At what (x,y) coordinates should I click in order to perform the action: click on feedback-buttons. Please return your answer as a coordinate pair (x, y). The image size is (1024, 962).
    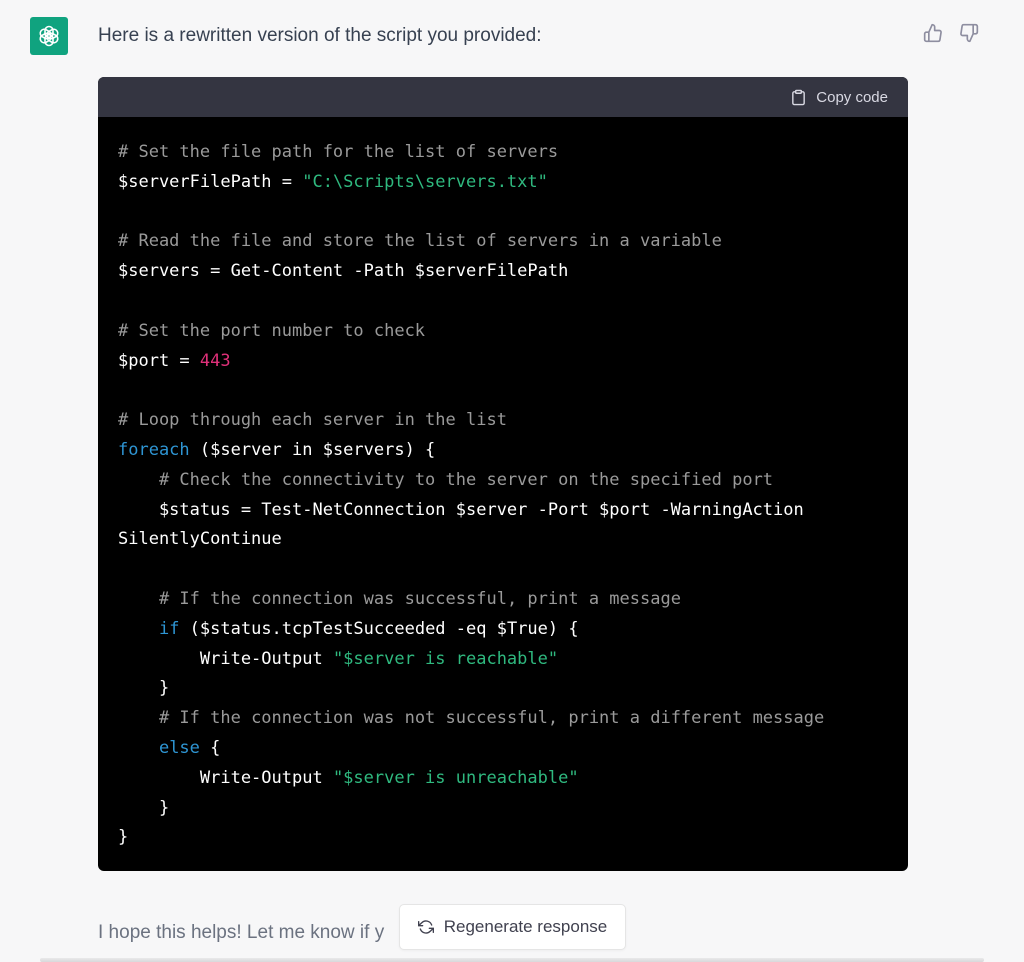
    Looking at the image, I should click on (951, 33).